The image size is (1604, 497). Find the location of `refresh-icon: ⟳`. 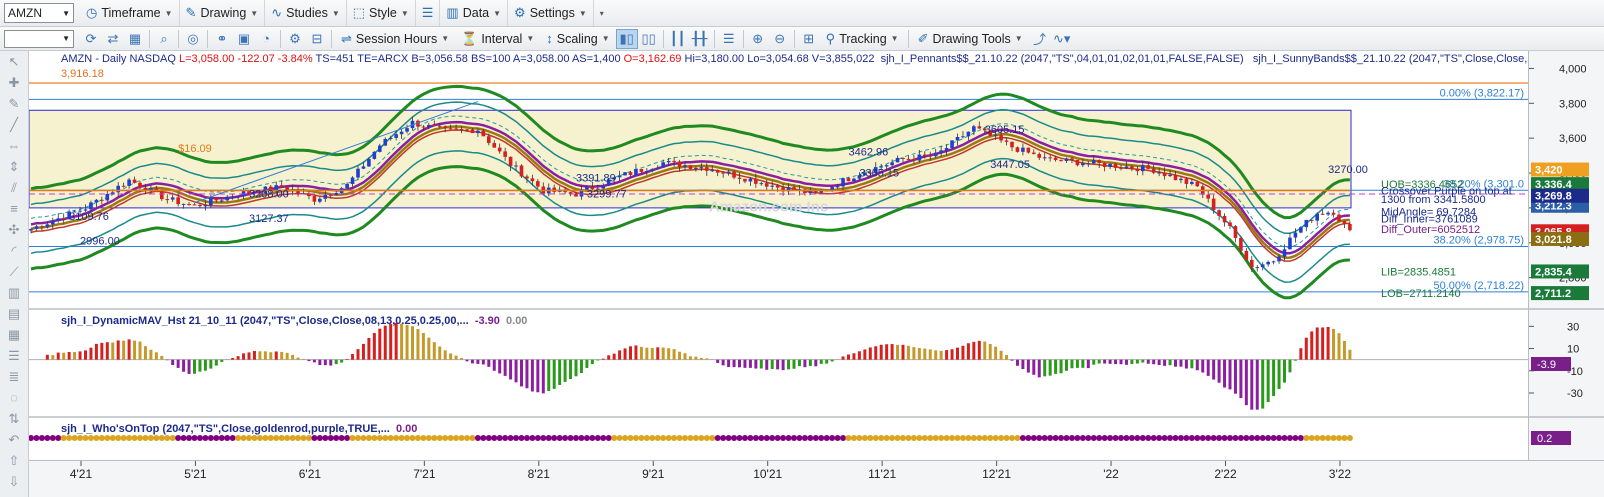

refresh-icon: ⟳ is located at coordinates (91, 39).